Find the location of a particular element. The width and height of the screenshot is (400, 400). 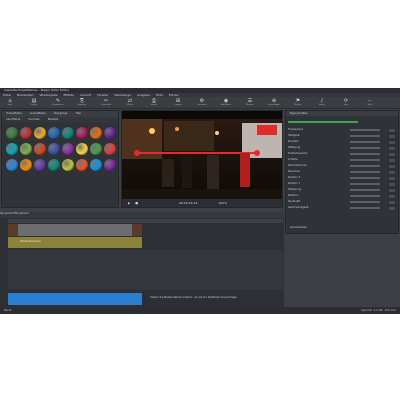

properties-title: Eigenschaften is located at coordinates (299, 113).